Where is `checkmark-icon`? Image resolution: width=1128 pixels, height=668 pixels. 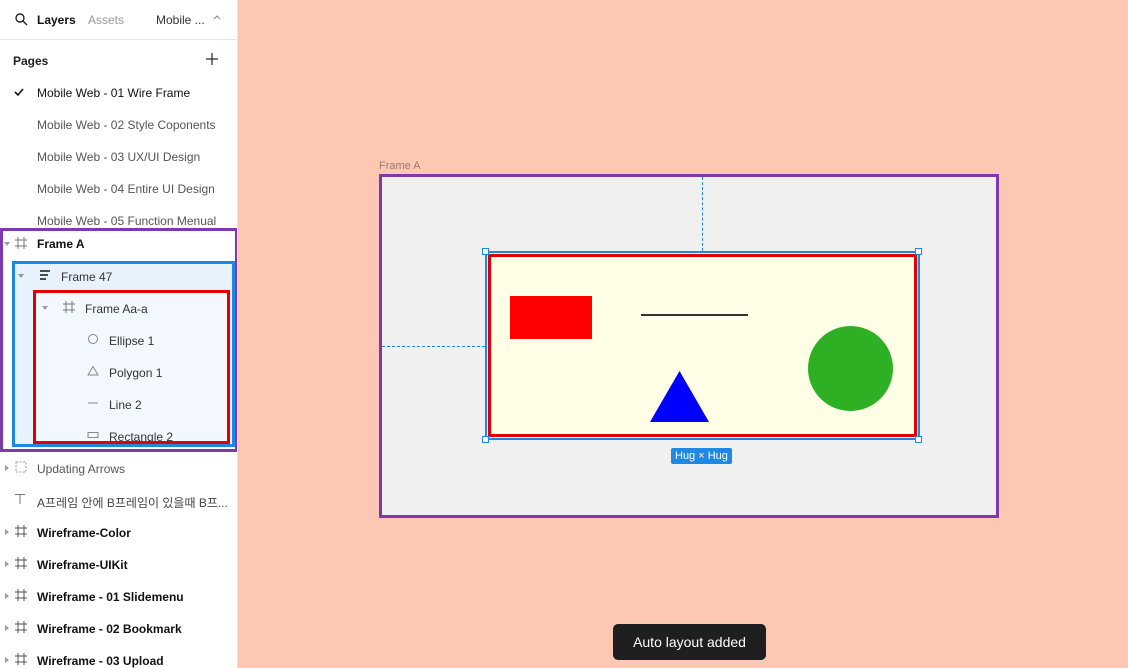
checkmark-icon is located at coordinates (19, 92).